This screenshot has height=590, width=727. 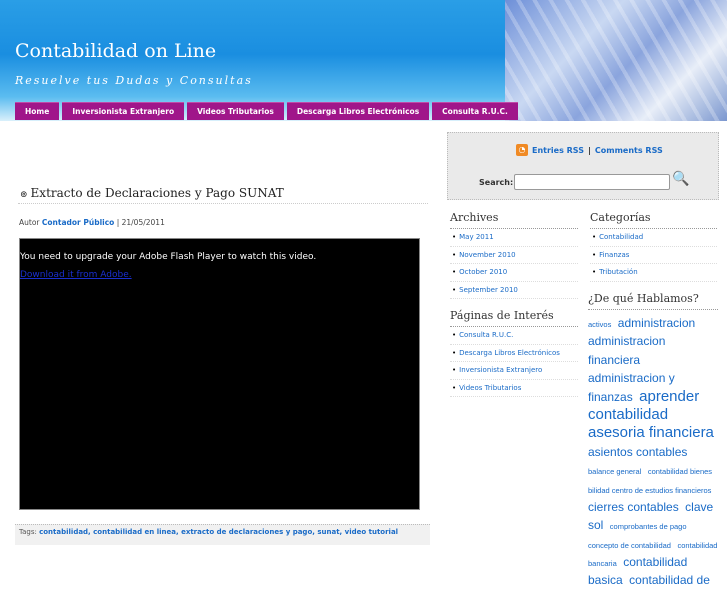 What do you see at coordinates (475, 111) in the screenshot?
I see `nav-consulta-ruc: Consulta R.U.C.` at bounding box center [475, 111].